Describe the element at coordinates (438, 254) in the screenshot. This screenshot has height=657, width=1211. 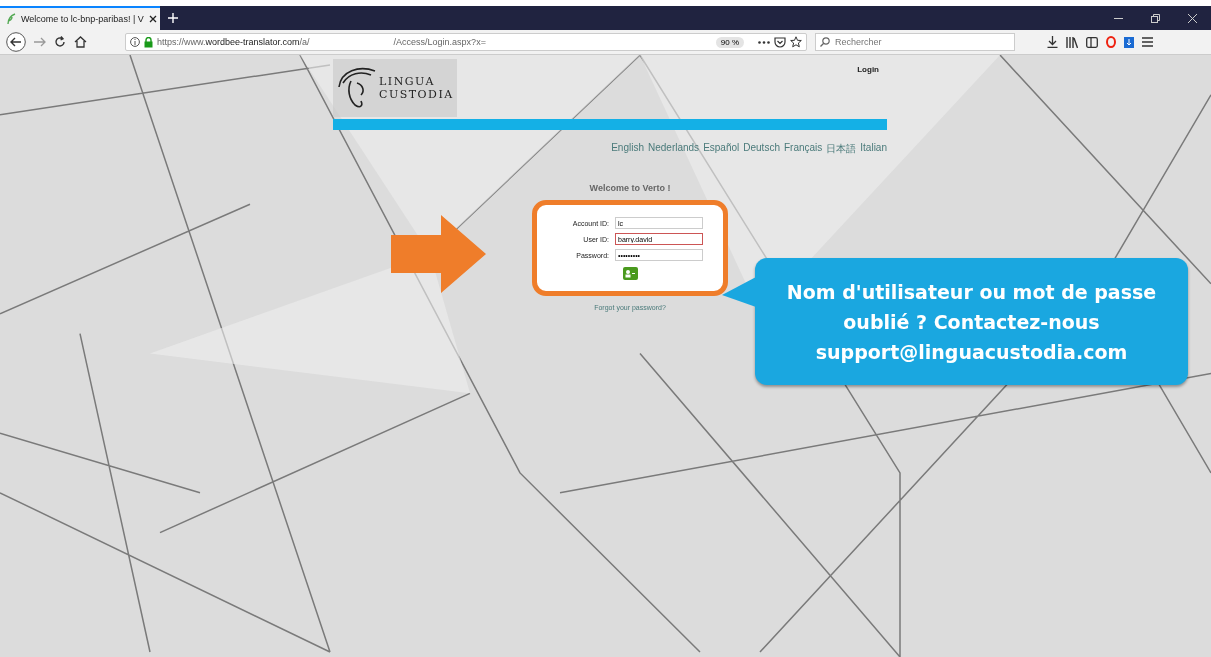
I see `arrow-icon` at that location.